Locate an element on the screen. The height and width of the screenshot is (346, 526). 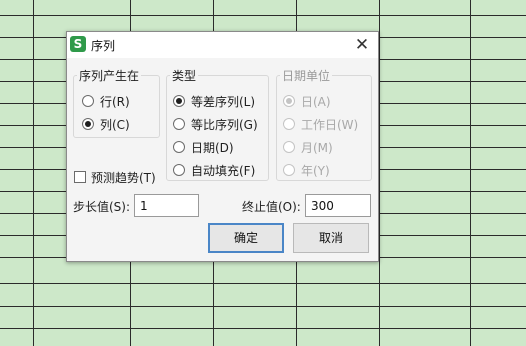
radio-date-label: 日期(D) is located at coordinates (212, 147).